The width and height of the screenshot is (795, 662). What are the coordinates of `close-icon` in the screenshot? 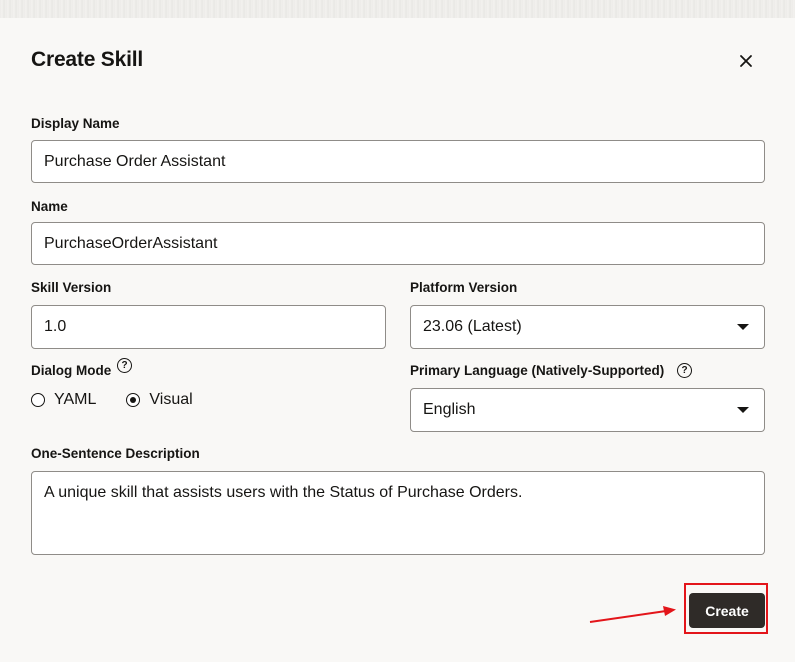 It's located at (746, 61).